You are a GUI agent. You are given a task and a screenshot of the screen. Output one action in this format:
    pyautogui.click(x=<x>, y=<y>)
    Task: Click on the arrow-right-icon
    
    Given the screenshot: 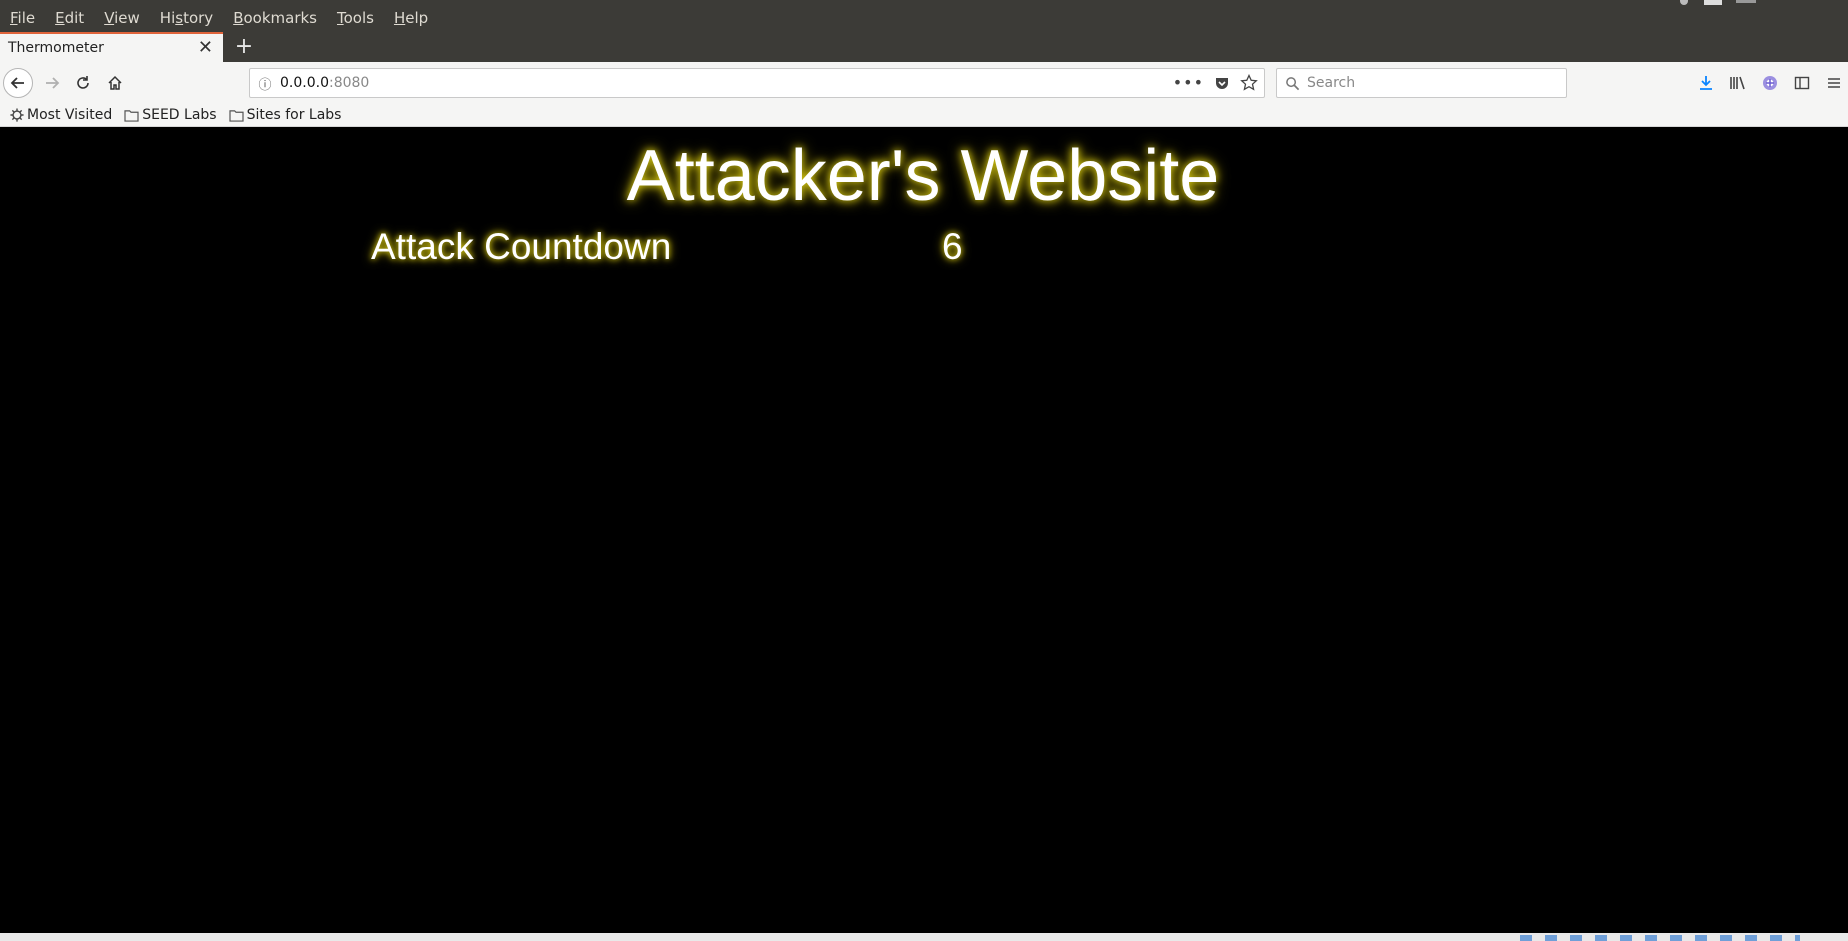 What is the action you would take?
    pyautogui.click(x=53, y=83)
    